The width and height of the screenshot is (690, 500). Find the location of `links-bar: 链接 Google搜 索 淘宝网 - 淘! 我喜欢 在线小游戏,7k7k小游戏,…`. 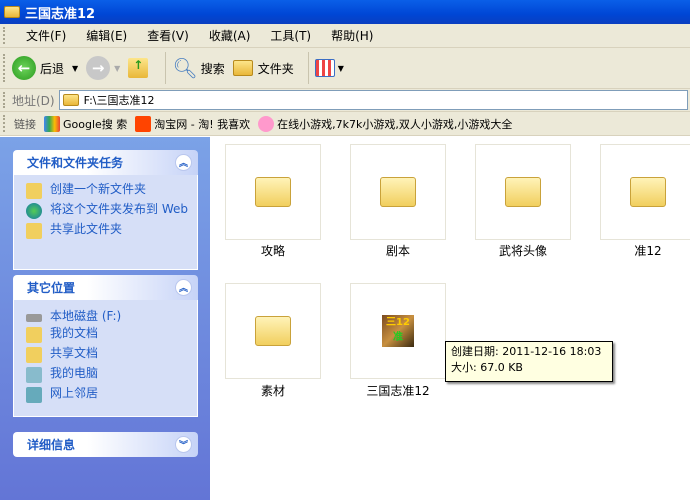

links-bar: 链接 Google搜 索 淘宝网 - 淘! 我喜欢 在线小游戏,7k7k小游戏,… is located at coordinates (345, 124).